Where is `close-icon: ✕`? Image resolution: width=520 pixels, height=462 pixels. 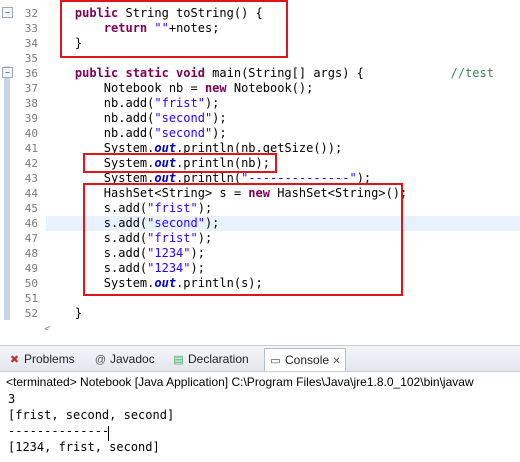 close-icon: ✕ is located at coordinates (336, 361).